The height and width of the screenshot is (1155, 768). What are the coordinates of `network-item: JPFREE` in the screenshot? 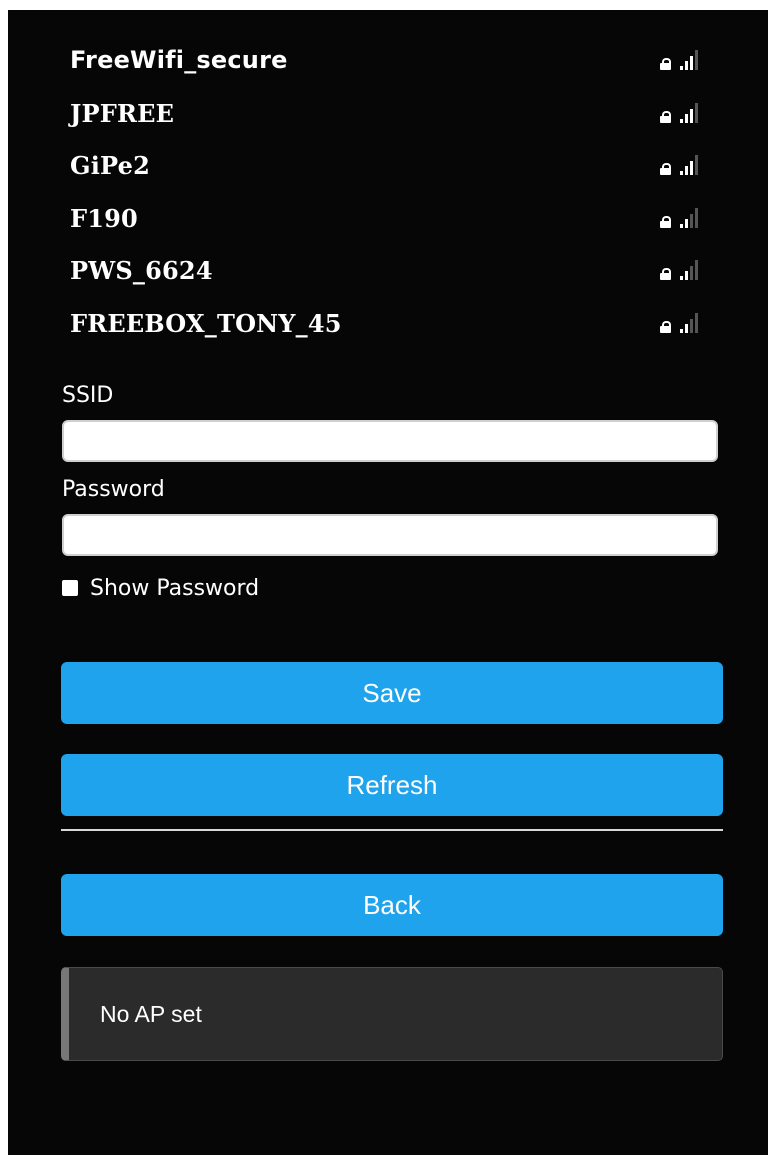 It's located at (392, 119).